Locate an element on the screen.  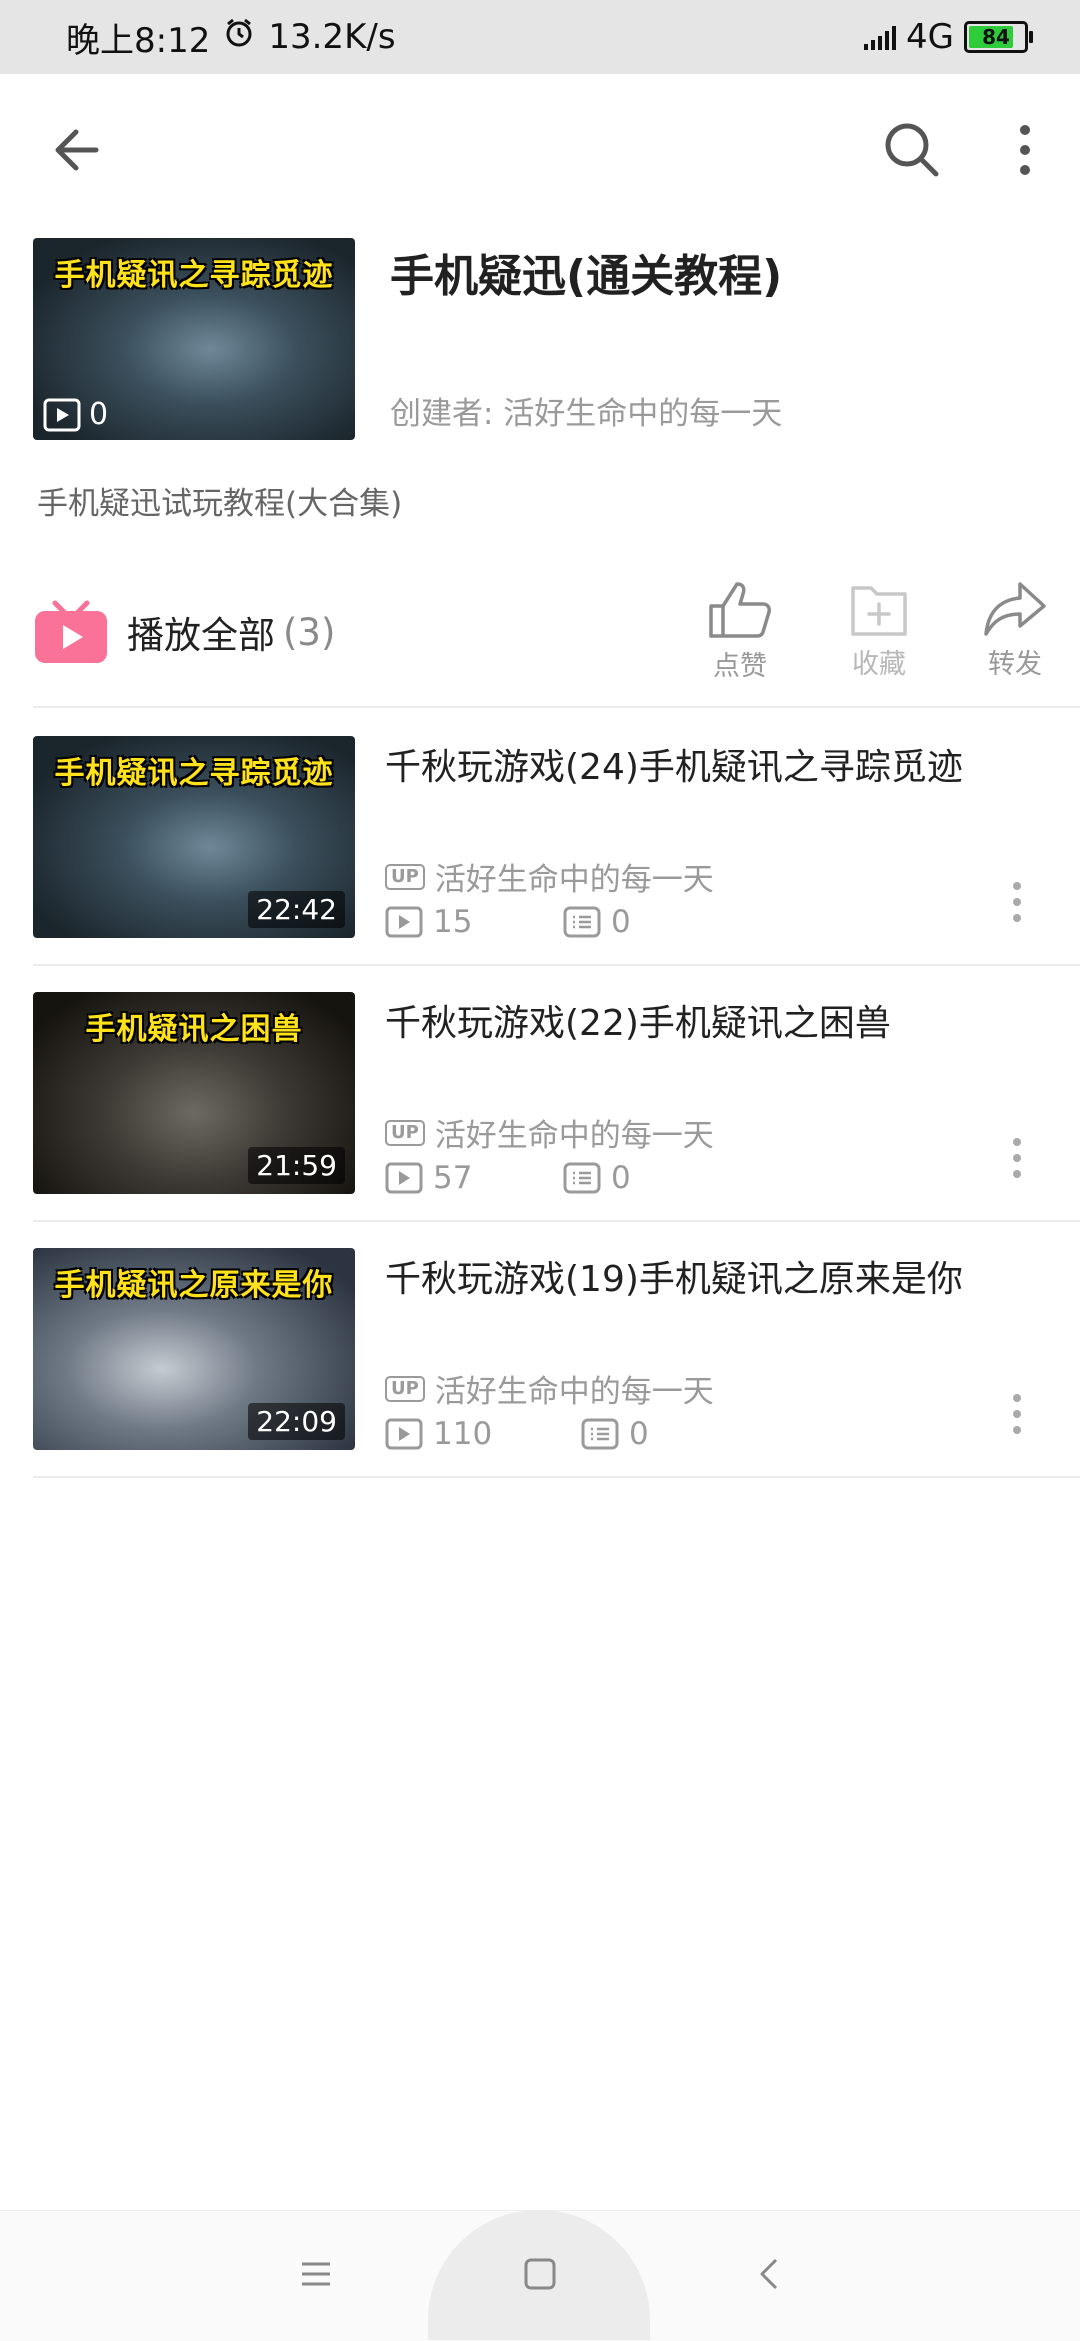
battery-level: 84 is located at coordinates (996, 37).